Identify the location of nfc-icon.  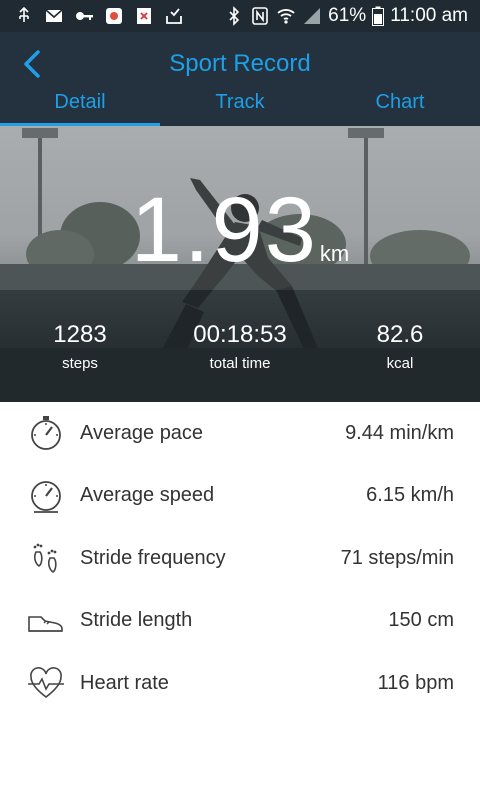
(260, 16).